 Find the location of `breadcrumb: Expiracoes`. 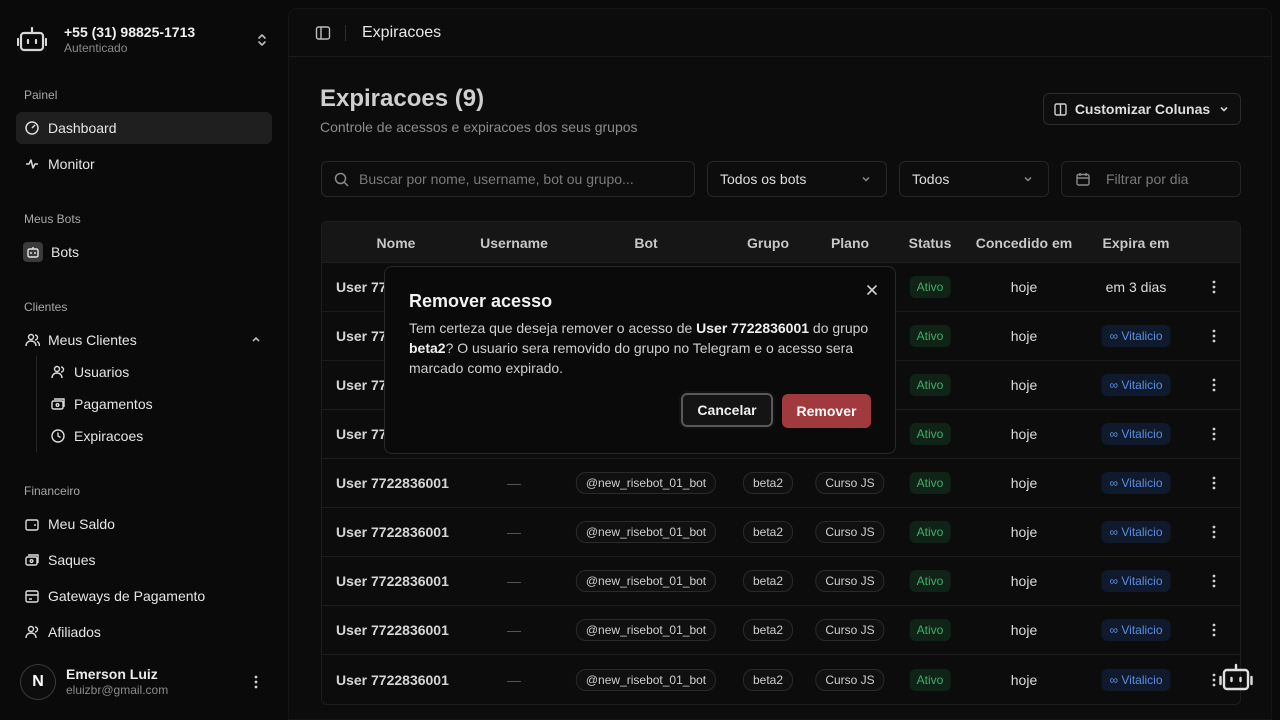

breadcrumb: Expiracoes is located at coordinates (402, 32).